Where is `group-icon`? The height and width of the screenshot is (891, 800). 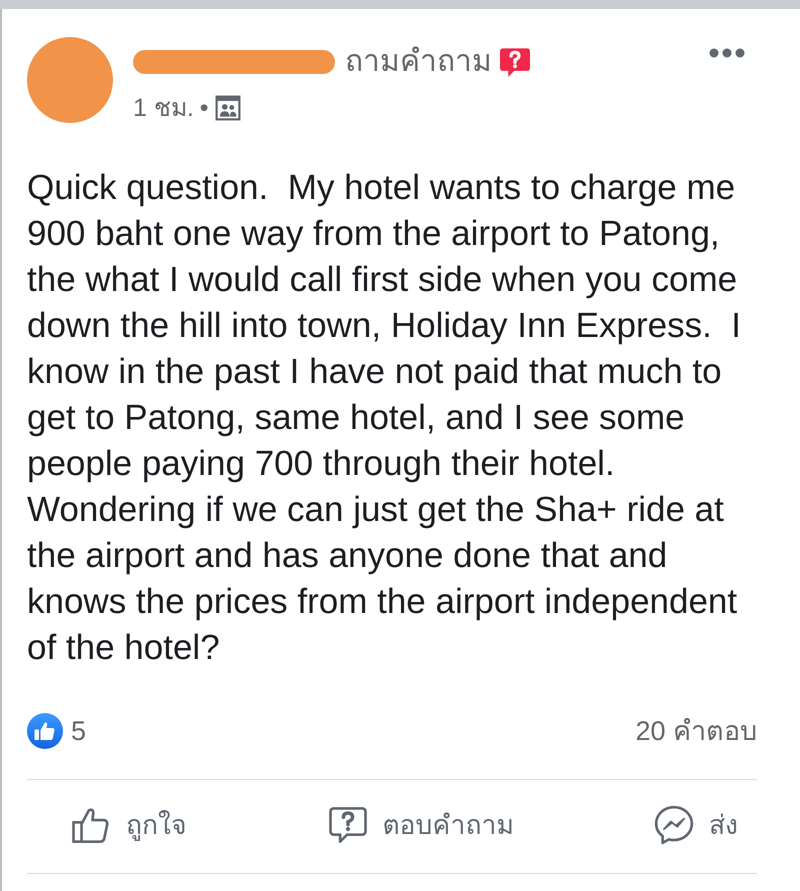
group-icon is located at coordinates (227, 108).